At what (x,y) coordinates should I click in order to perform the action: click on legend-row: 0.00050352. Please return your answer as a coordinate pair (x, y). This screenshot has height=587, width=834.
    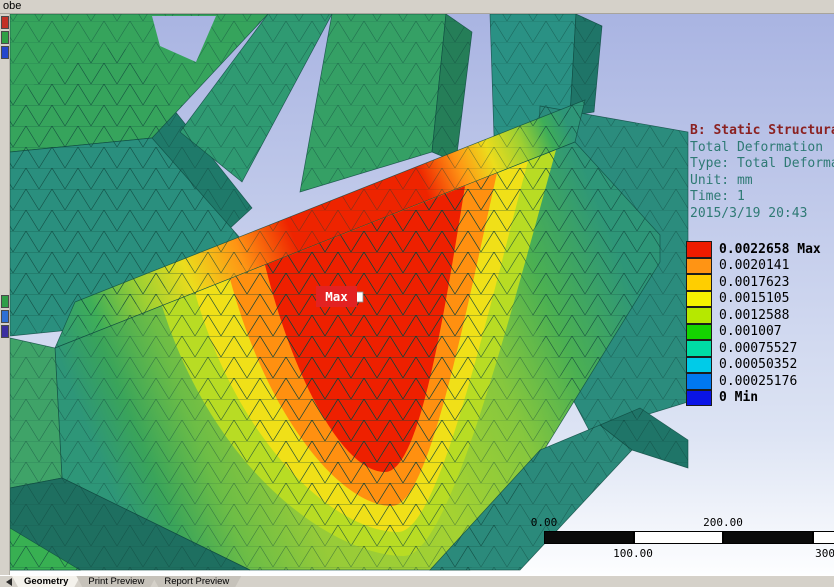
    Looking at the image, I should click on (753, 364).